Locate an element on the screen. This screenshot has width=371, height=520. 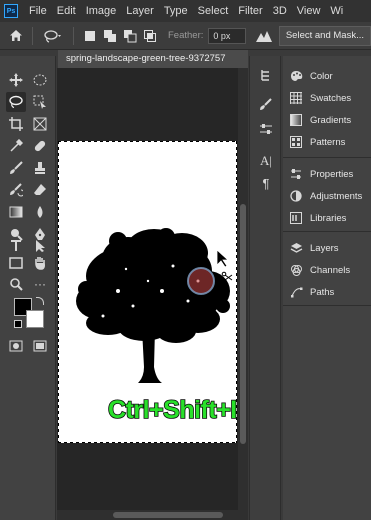
panel-label: Channels is located at coordinates (330, 270).